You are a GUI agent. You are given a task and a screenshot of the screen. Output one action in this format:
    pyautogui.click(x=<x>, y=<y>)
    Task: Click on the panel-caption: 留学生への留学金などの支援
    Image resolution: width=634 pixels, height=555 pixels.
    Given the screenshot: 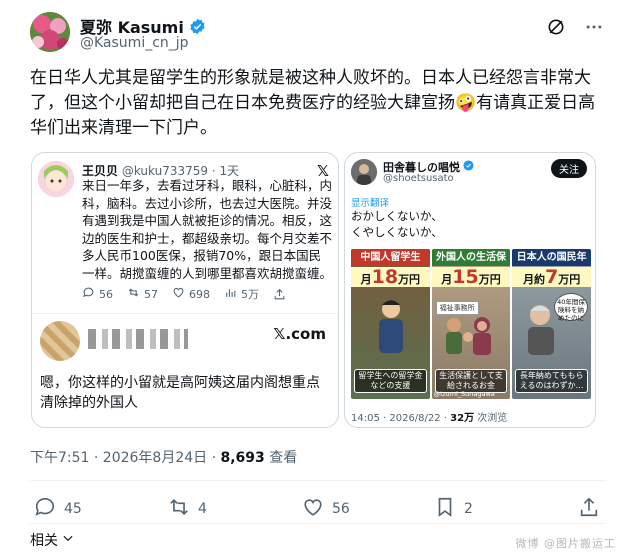 What is the action you would take?
    pyautogui.click(x=390, y=381)
    